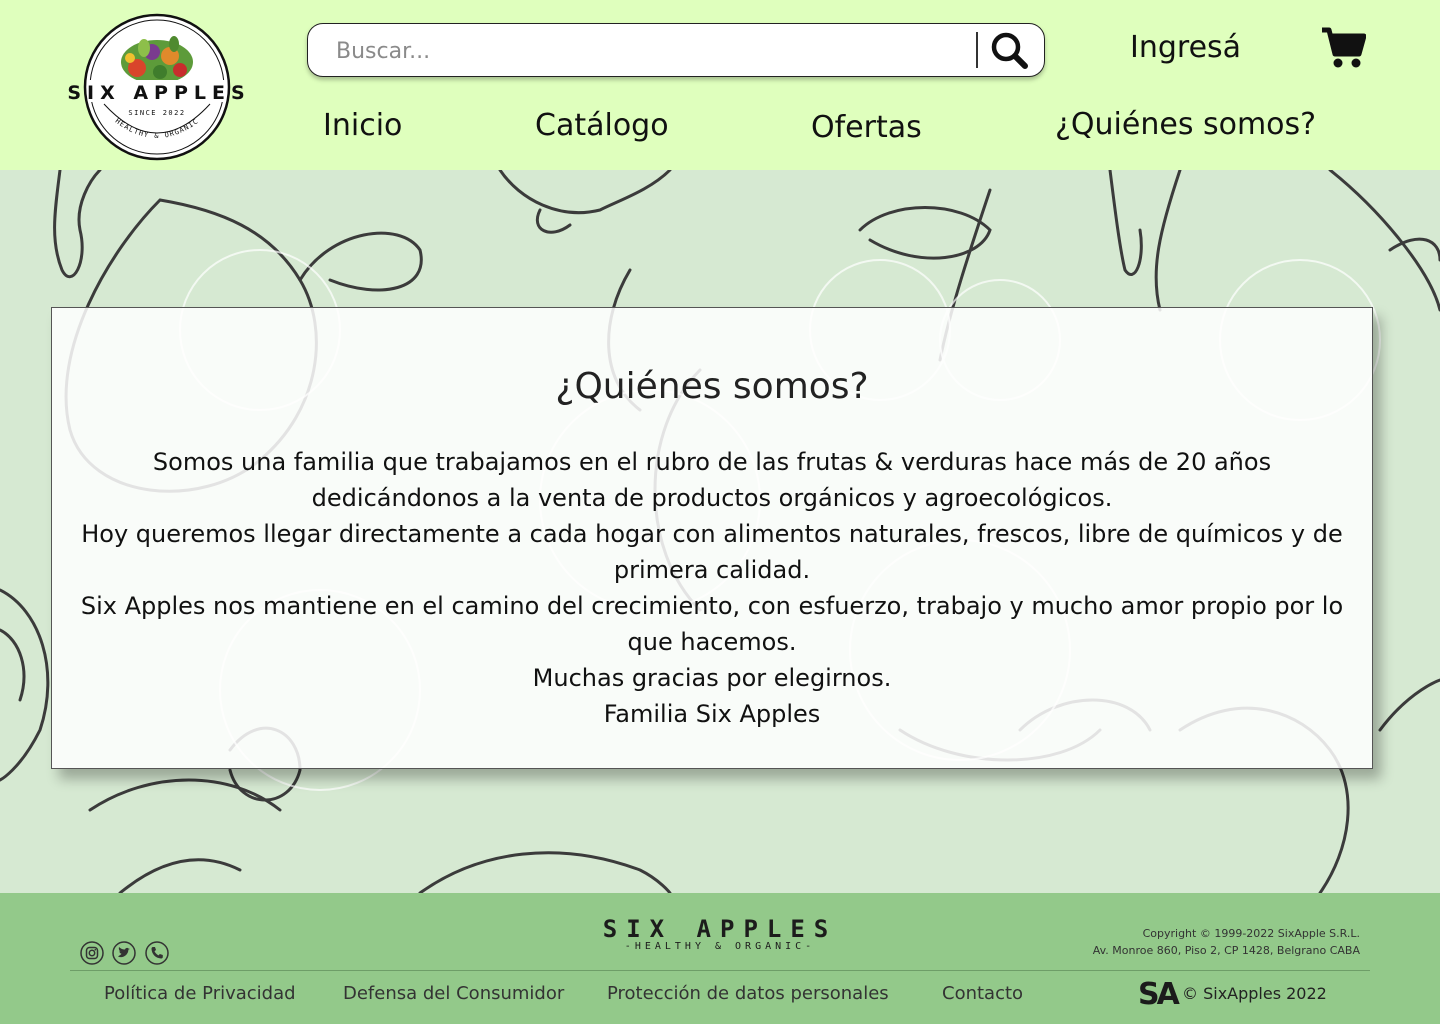 The image size is (1440, 1024). I want to click on about-signature: Familia Six Apples, so click(712, 714).